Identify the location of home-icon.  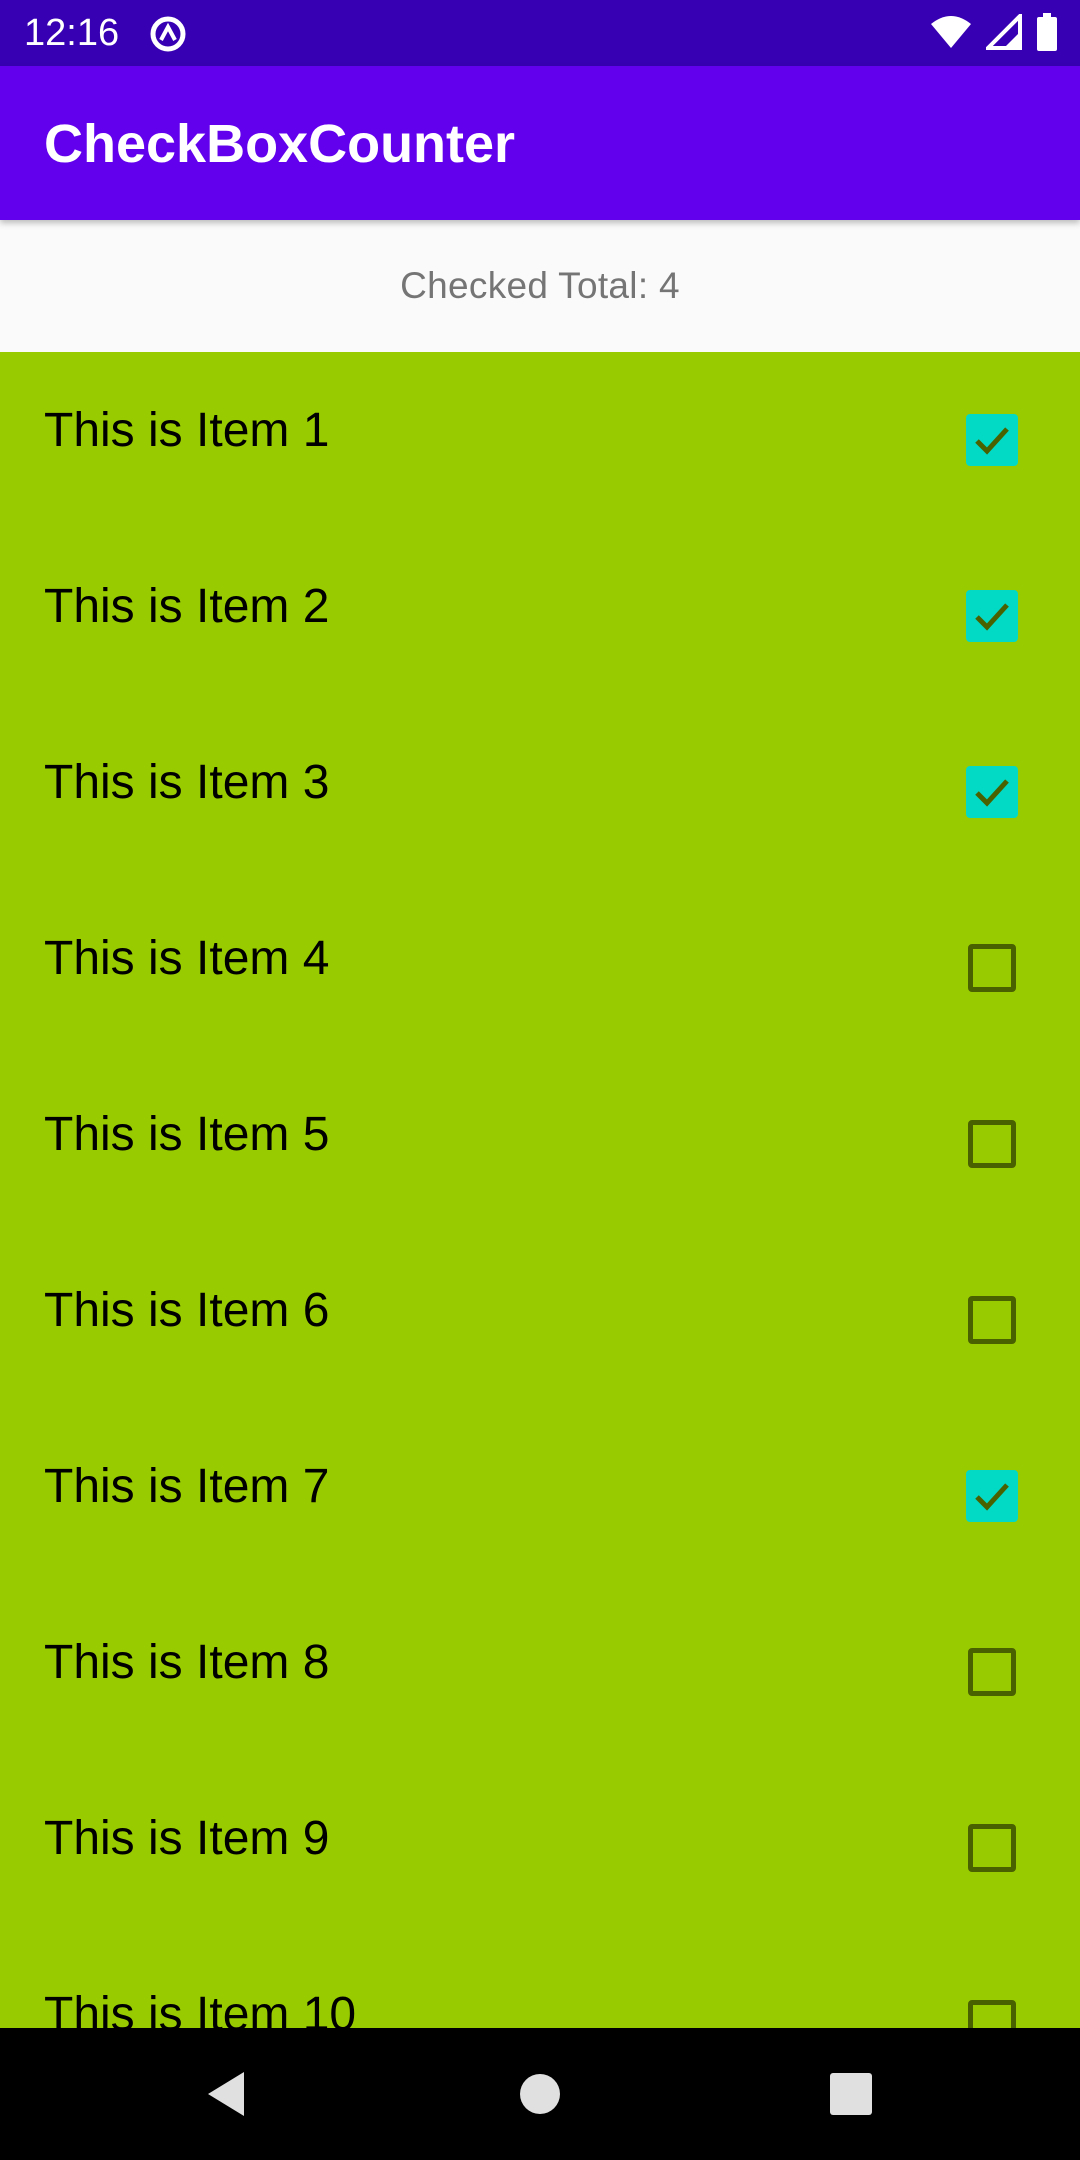
(540, 2094).